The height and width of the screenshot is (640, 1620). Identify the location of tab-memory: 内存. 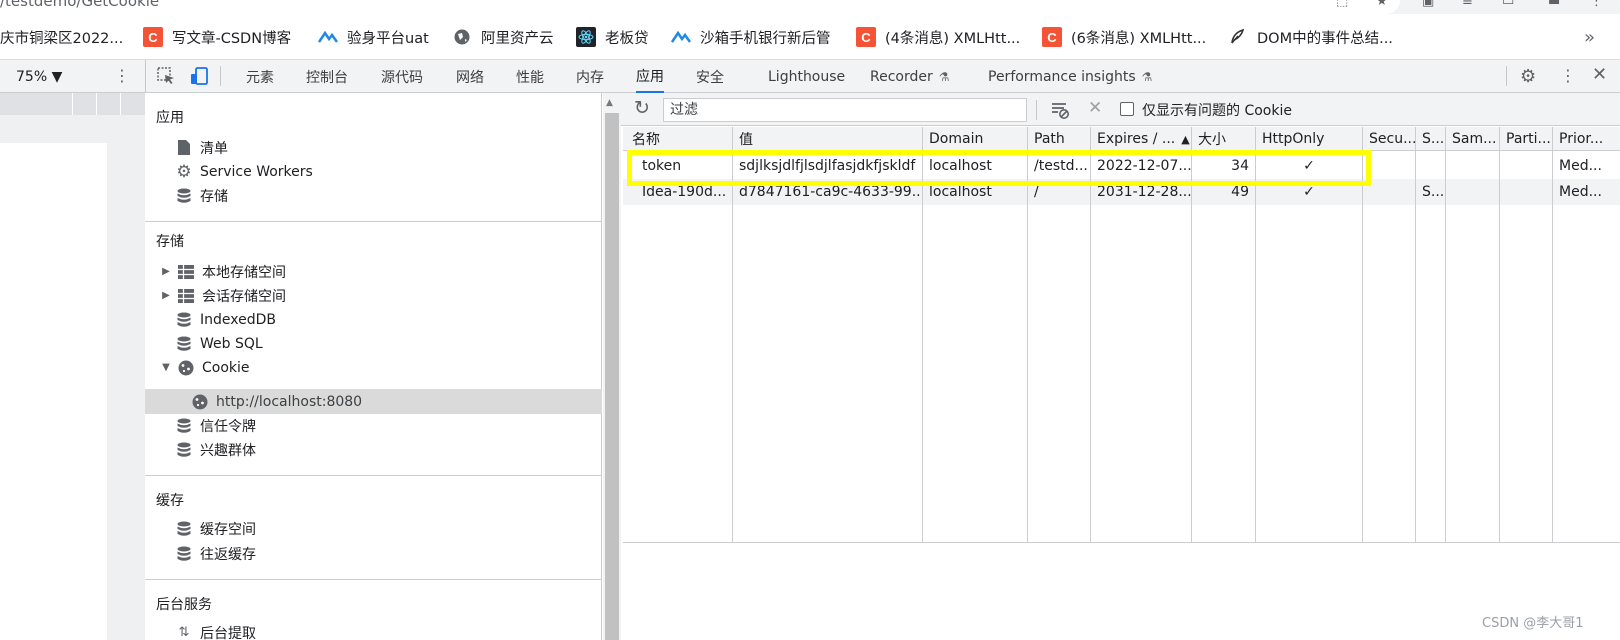
(590, 76).